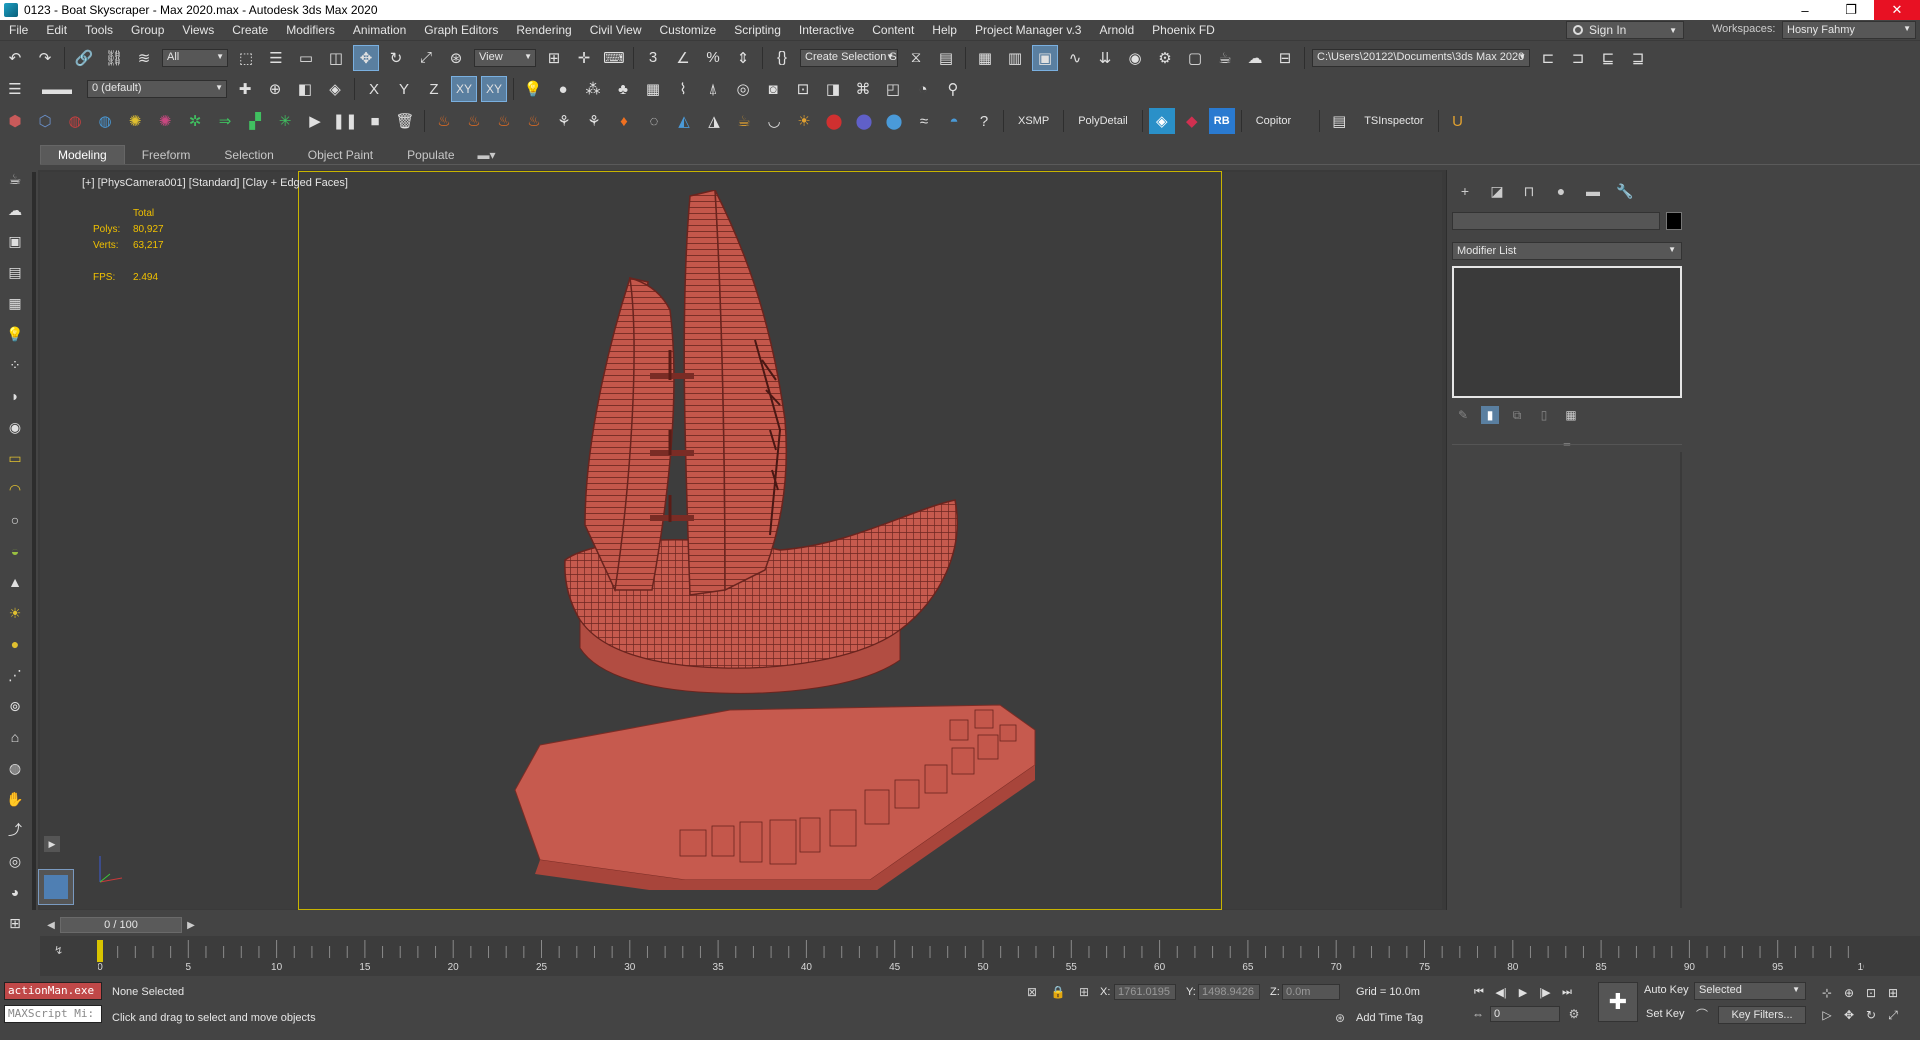  I want to click on time-slider-thumb: 0 / 100, so click(121, 925).